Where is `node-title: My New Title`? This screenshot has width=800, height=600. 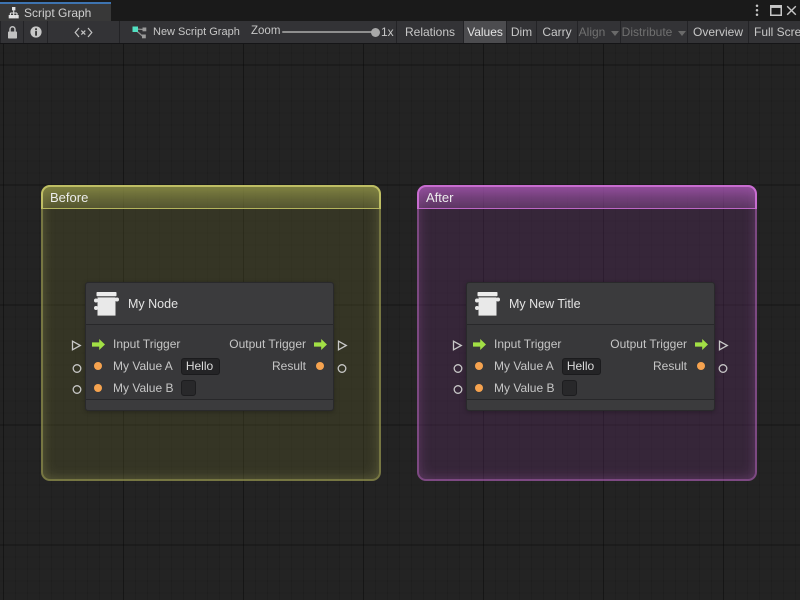 node-title: My New Title is located at coordinates (545, 303).